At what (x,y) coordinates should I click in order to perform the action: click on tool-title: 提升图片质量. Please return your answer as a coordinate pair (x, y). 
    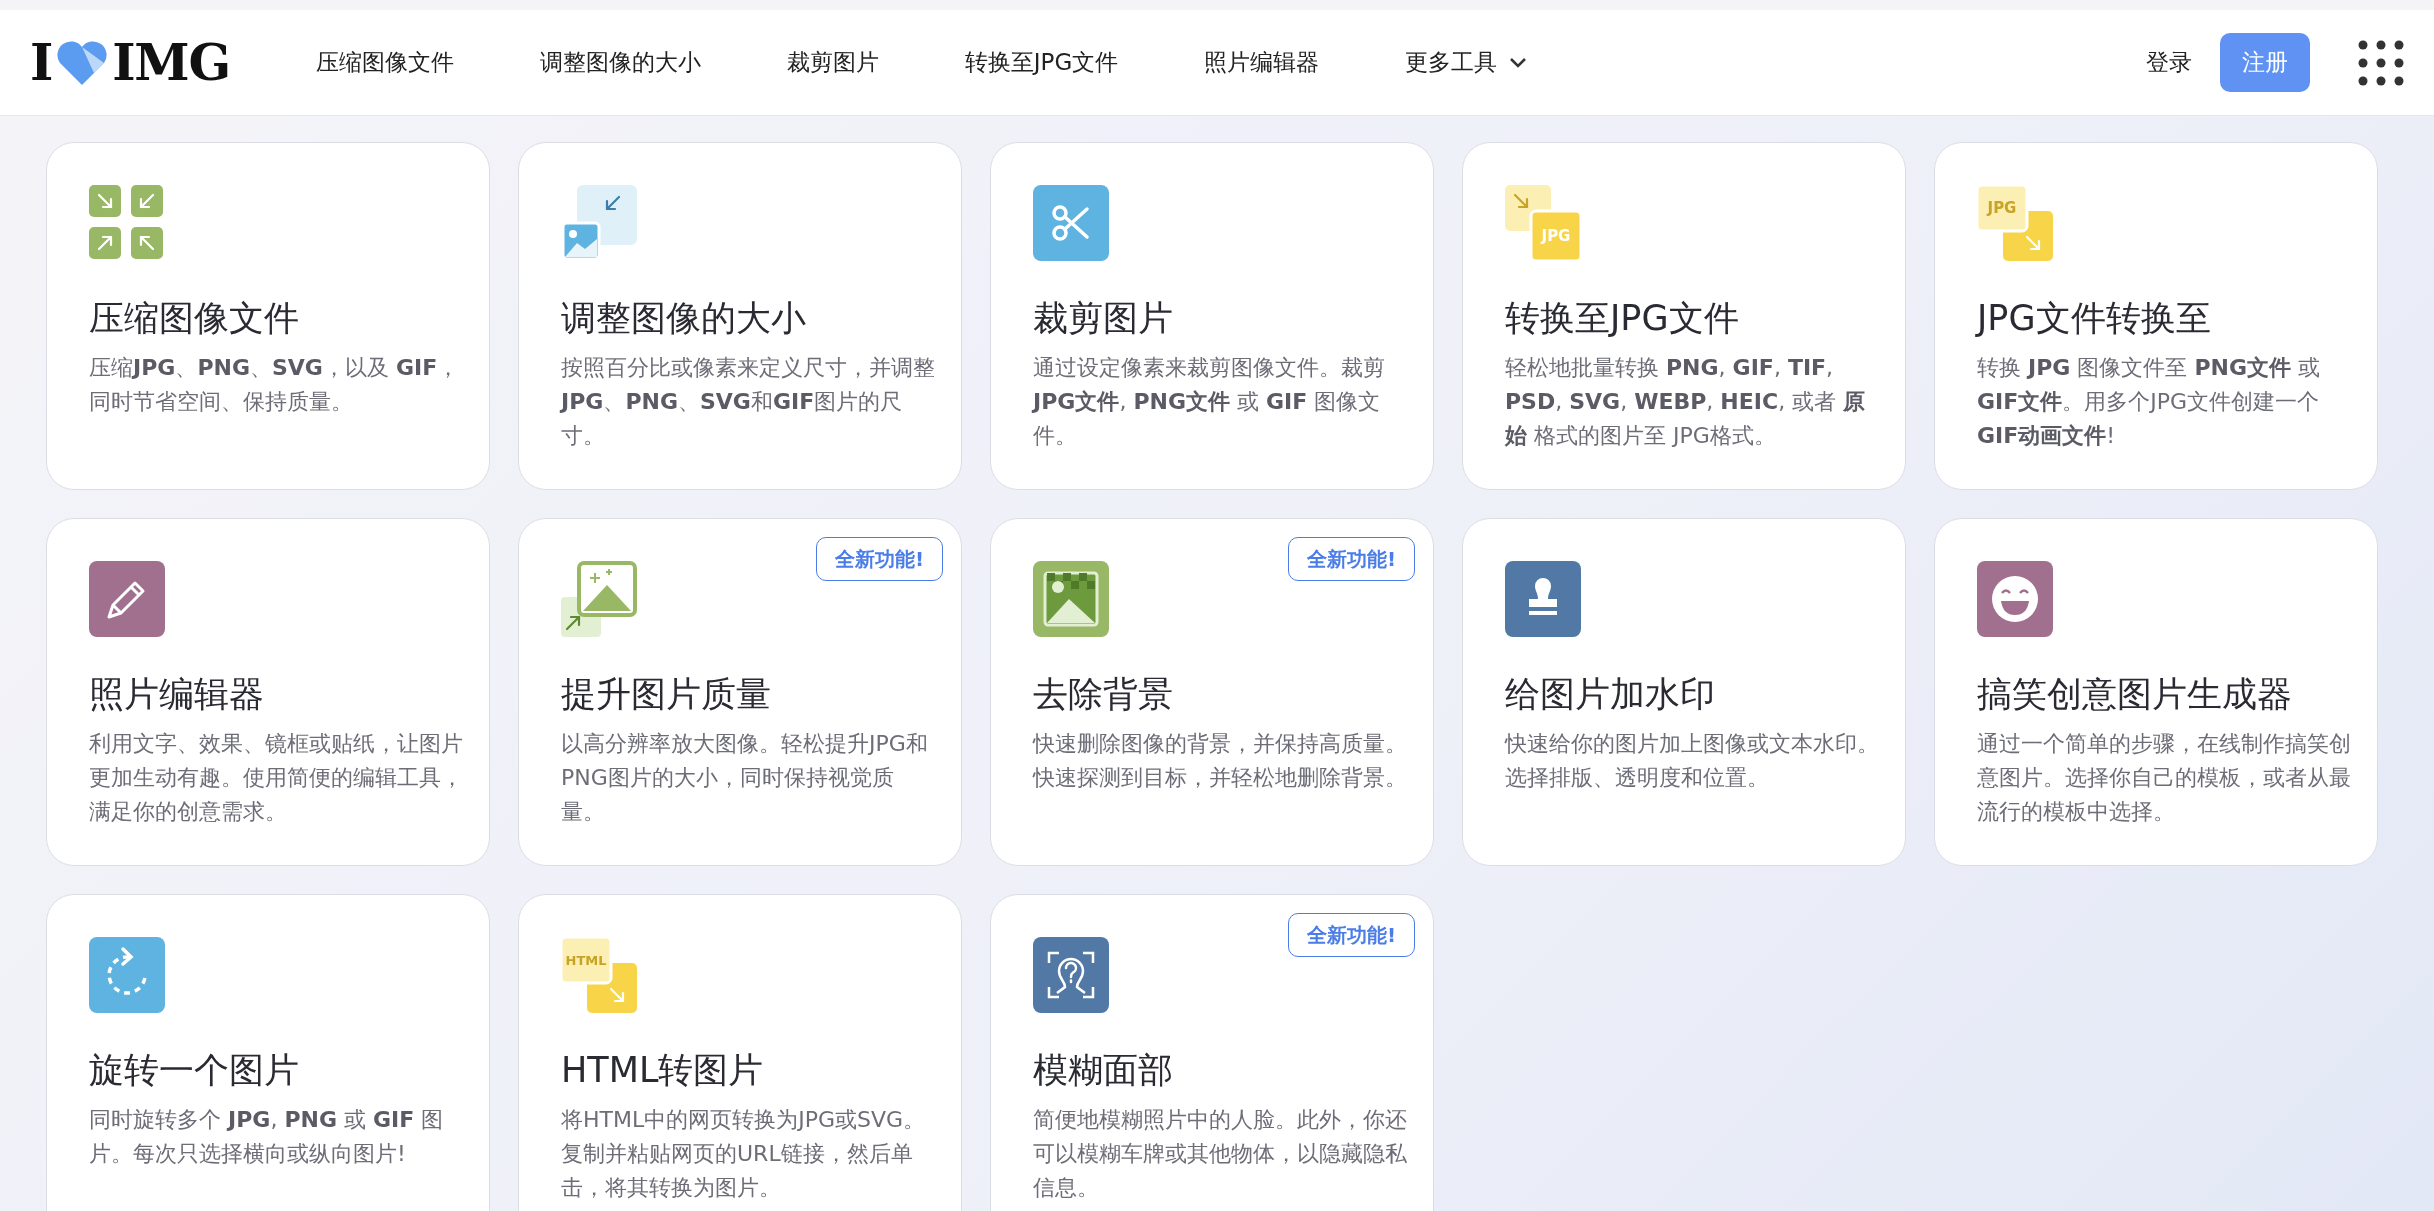
    Looking at the image, I should click on (666, 694).